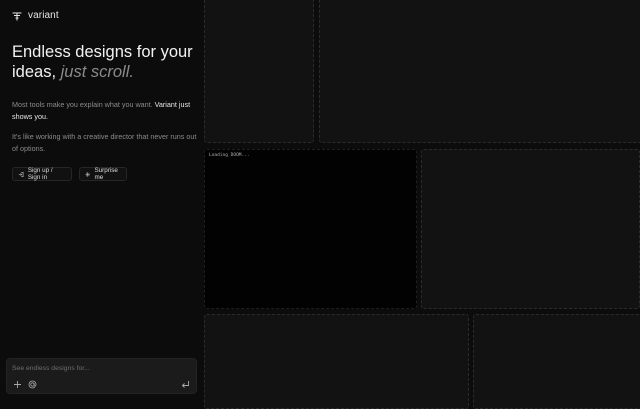 The width and height of the screenshot is (640, 409). Describe the element at coordinates (101, 376) in the screenshot. I see `prompt-box` at that location.